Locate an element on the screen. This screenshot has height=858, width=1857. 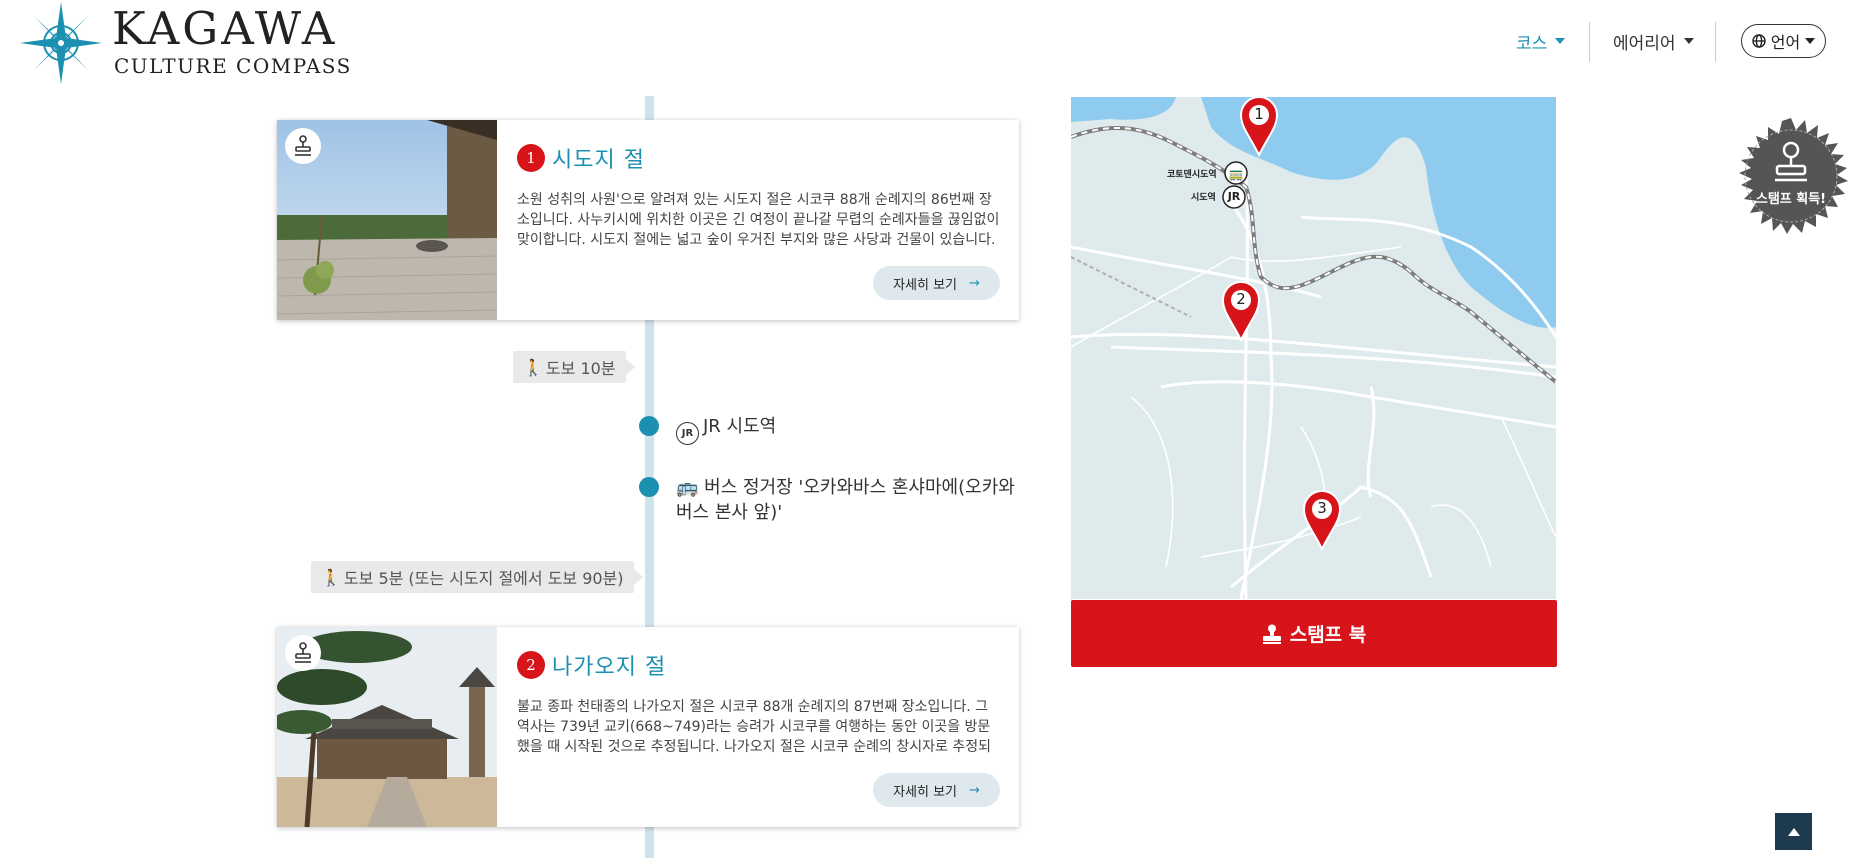
stamp-book-button: 스탬프 북 is located at coordinates (1314, 633).